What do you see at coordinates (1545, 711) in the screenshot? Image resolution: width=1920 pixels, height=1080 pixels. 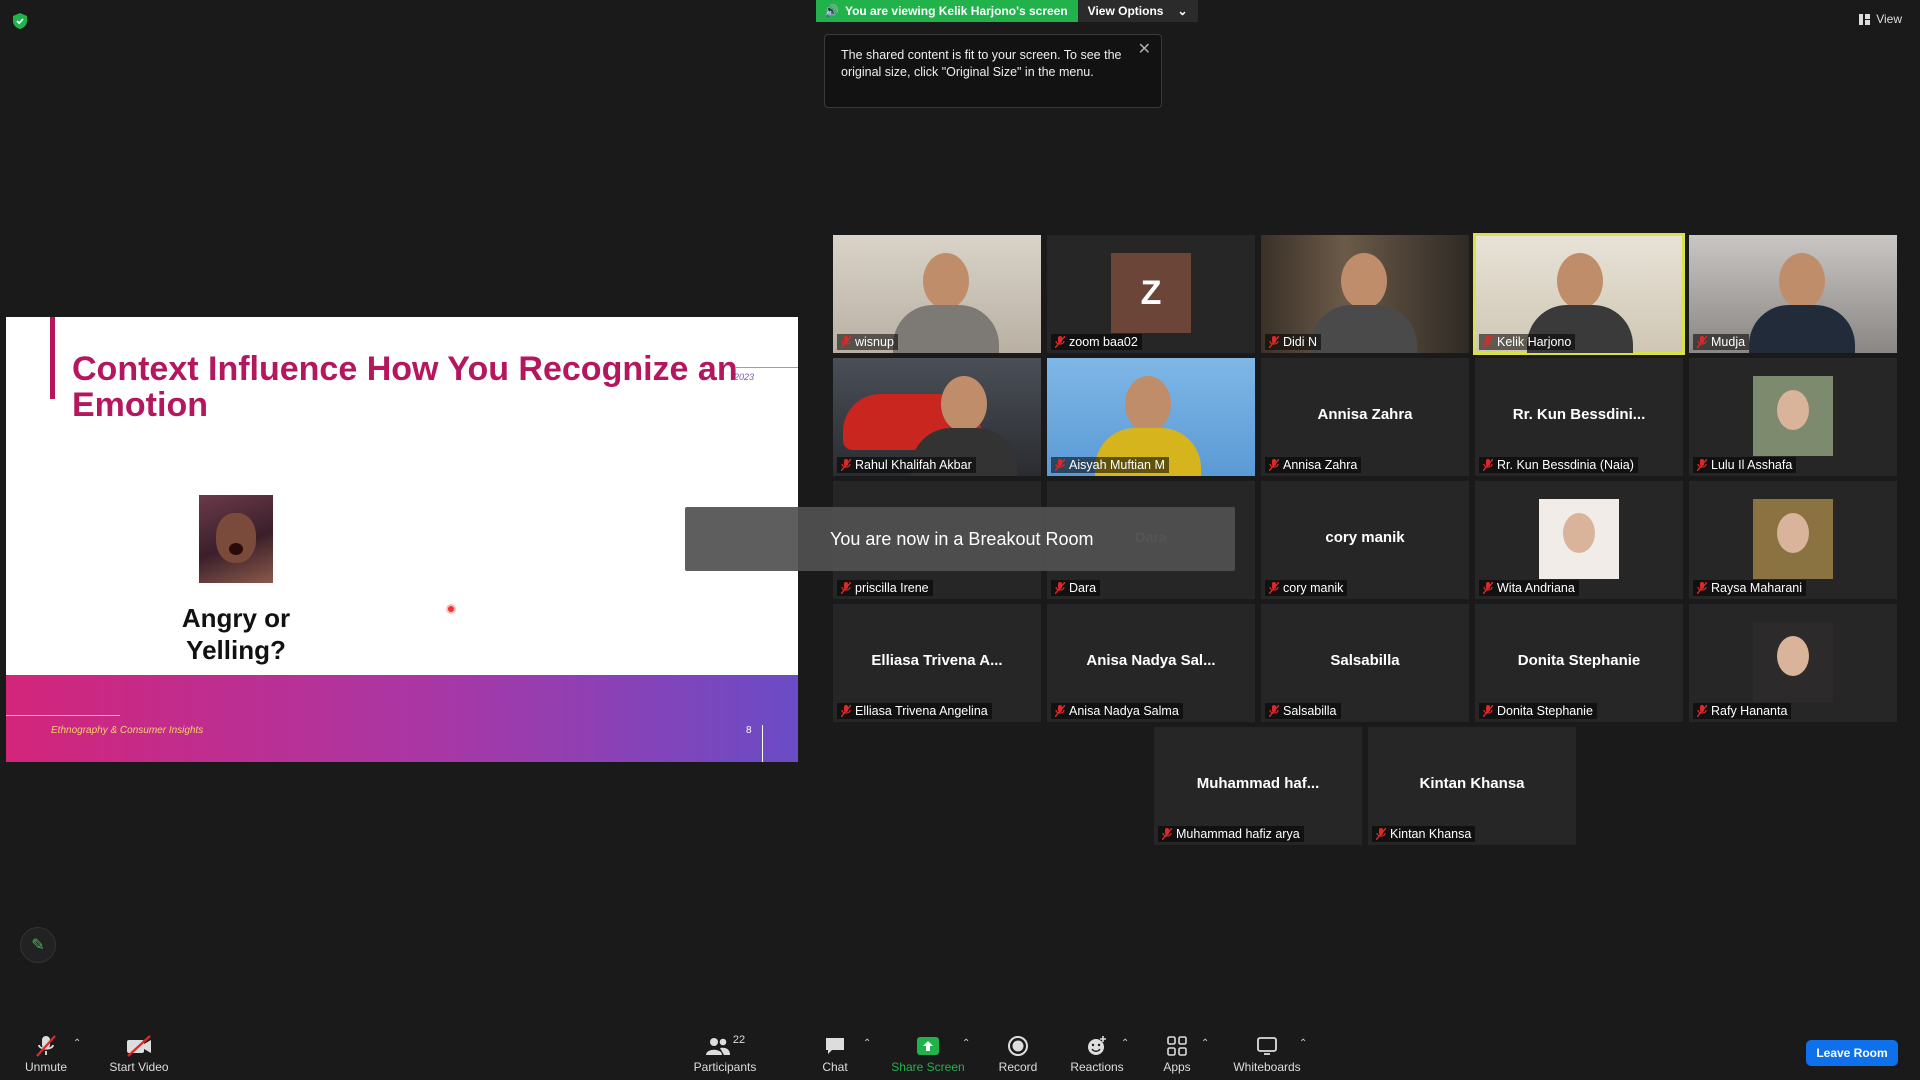 I see `participant-name-text: Donita Stephanie` at bounding box center [1545, 711].